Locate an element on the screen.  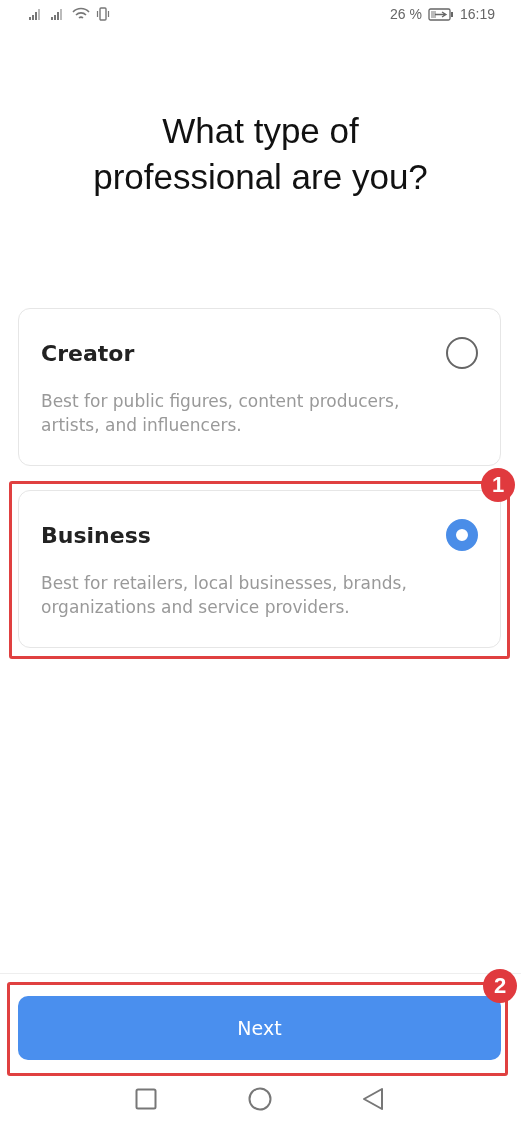
recent-apps-icon is located at coordinates (146, 1099).